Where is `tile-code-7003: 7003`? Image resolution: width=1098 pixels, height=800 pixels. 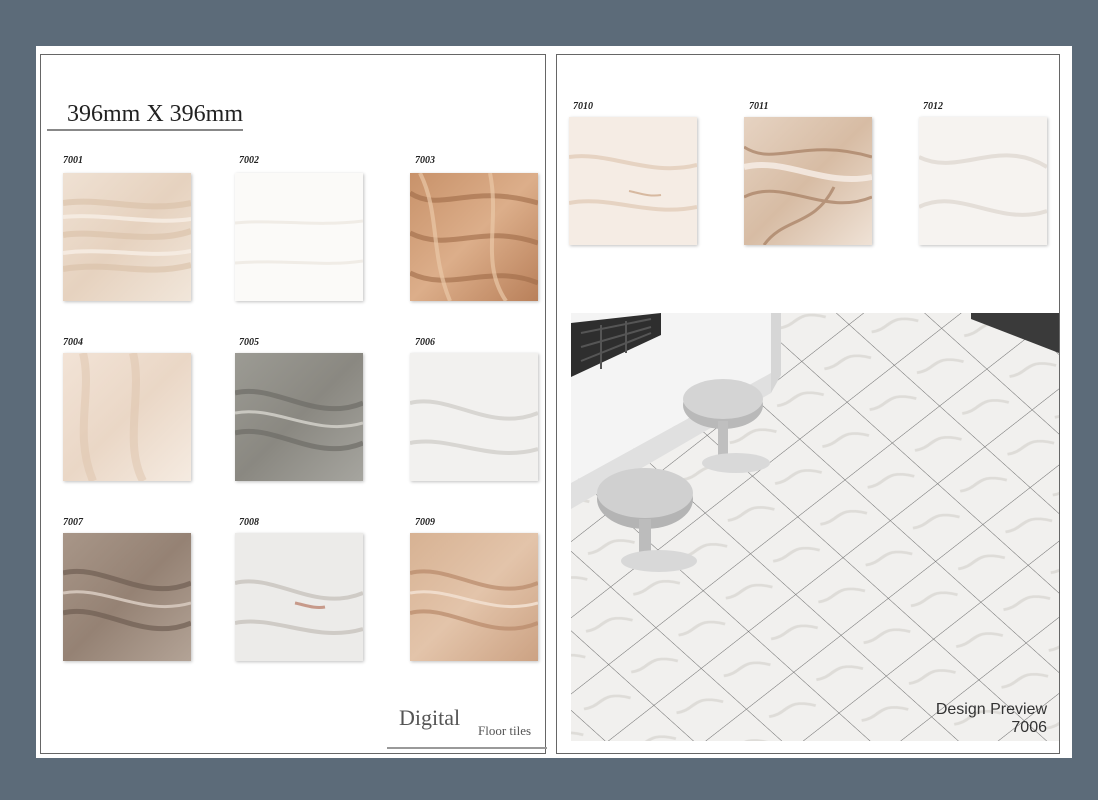
tile-code-7003: 7003 is located at coordinates (425, 160).